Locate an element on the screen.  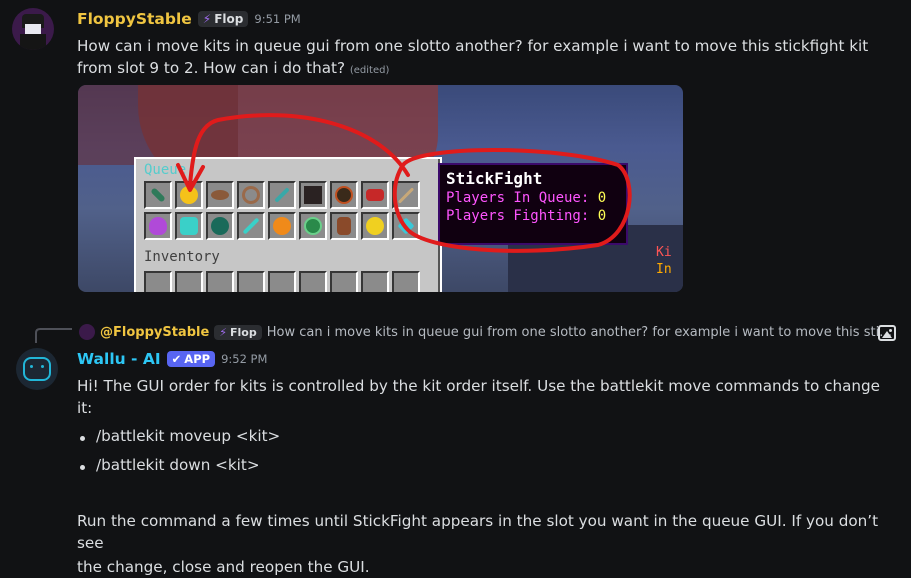
red-annotation is located at coordinates (404, 183).